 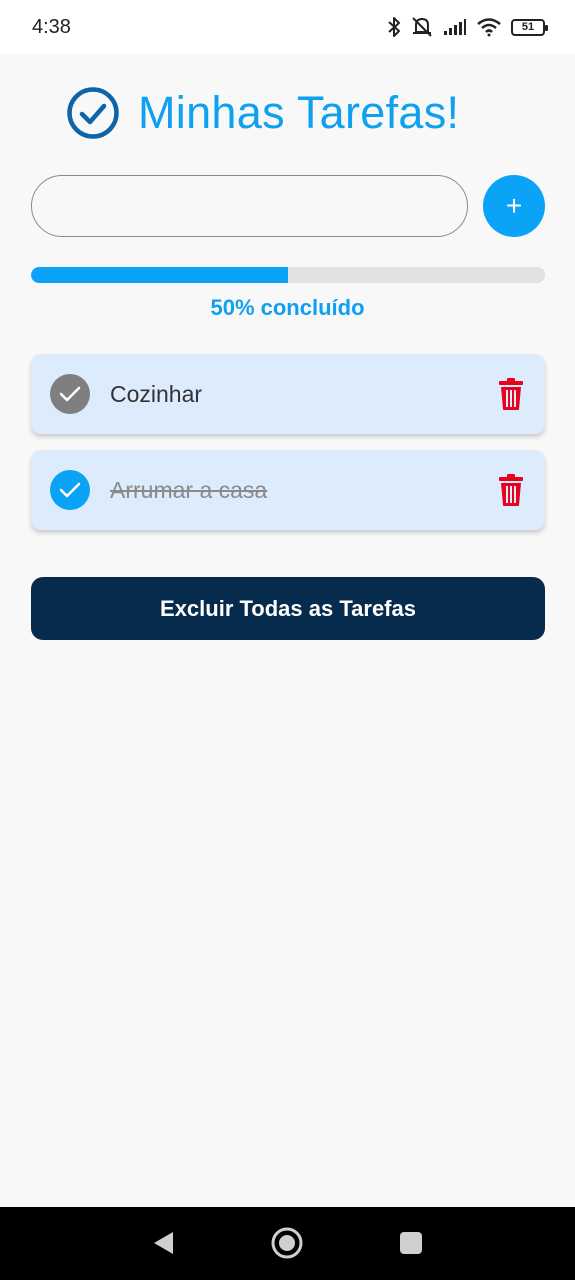 What do you see at coordinates (287, 307) in the screenshot?
I see `progress-label: 50% concluído` at bounding box center [287, 307].